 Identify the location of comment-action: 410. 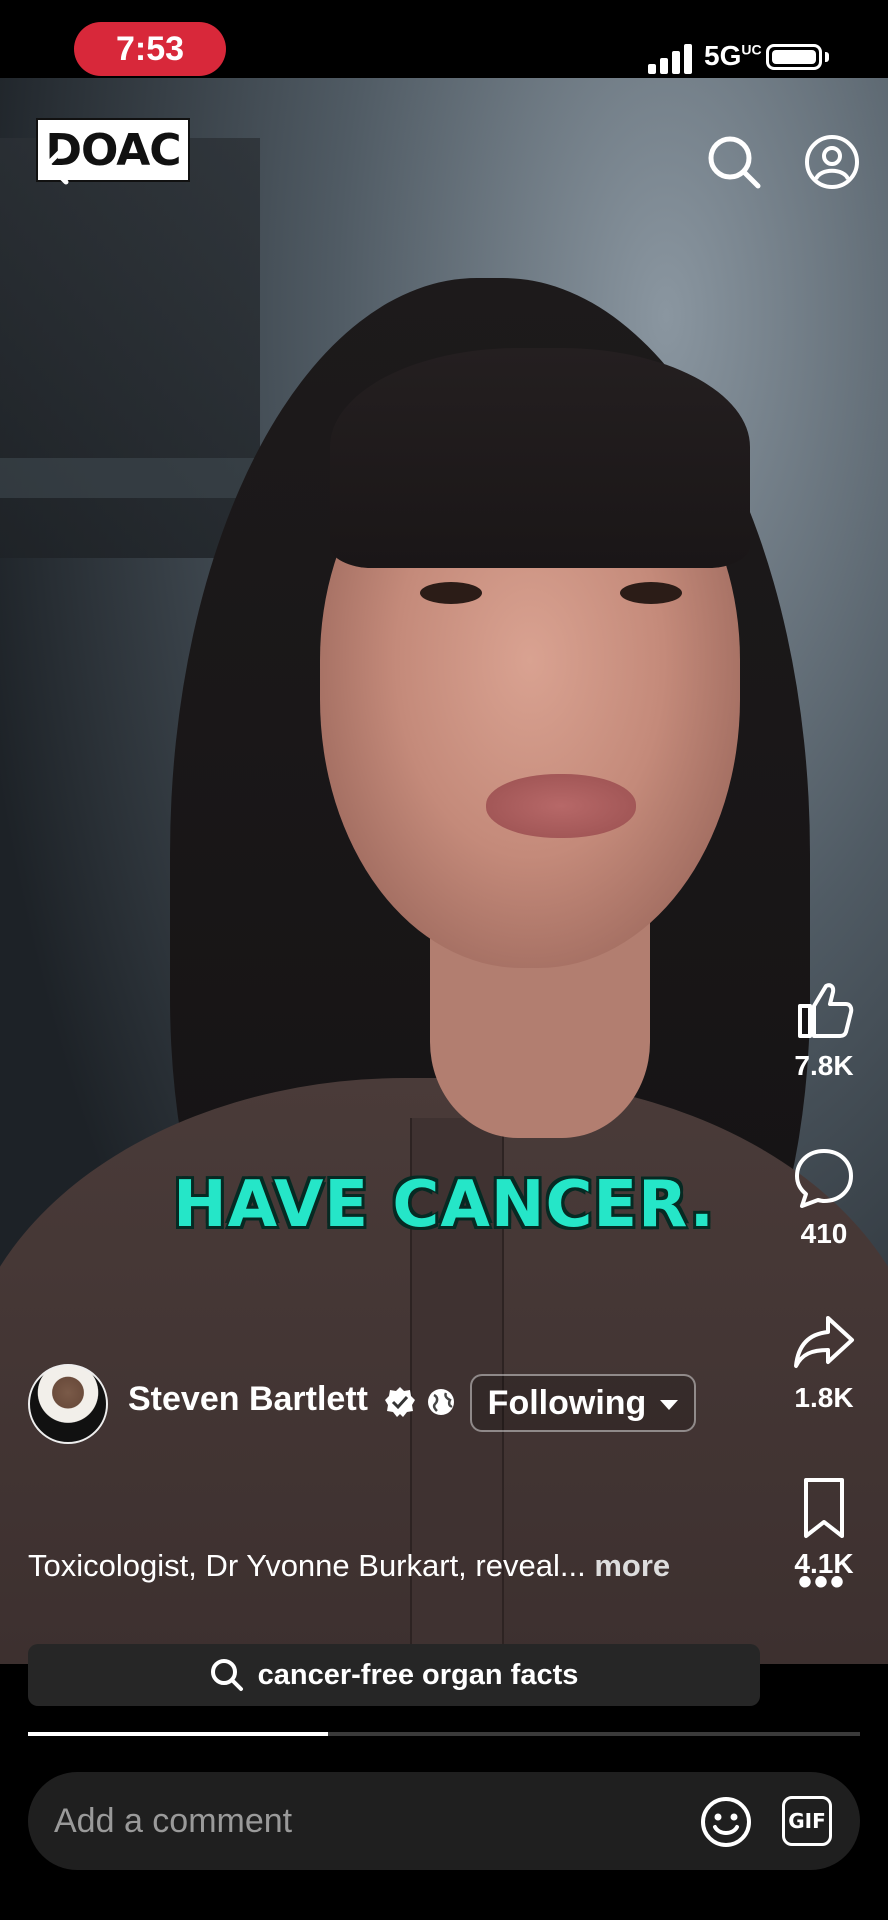
(824, 1198).